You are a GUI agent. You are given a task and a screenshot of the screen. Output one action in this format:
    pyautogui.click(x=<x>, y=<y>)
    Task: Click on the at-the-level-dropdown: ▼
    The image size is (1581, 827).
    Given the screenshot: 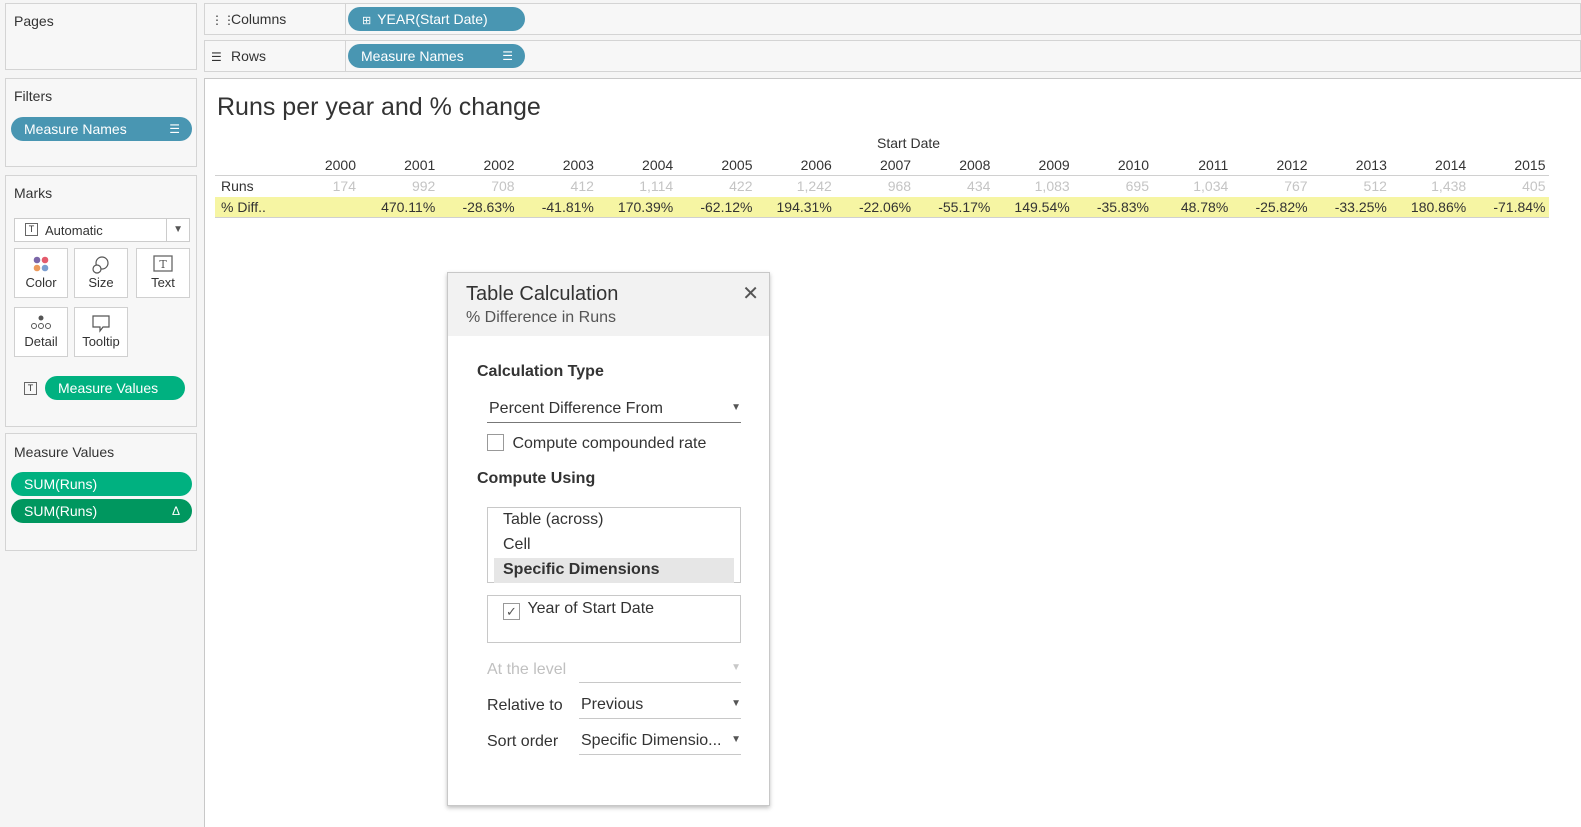 What is the action you would take?
    pyautogui.click(x=660, y=670)
    